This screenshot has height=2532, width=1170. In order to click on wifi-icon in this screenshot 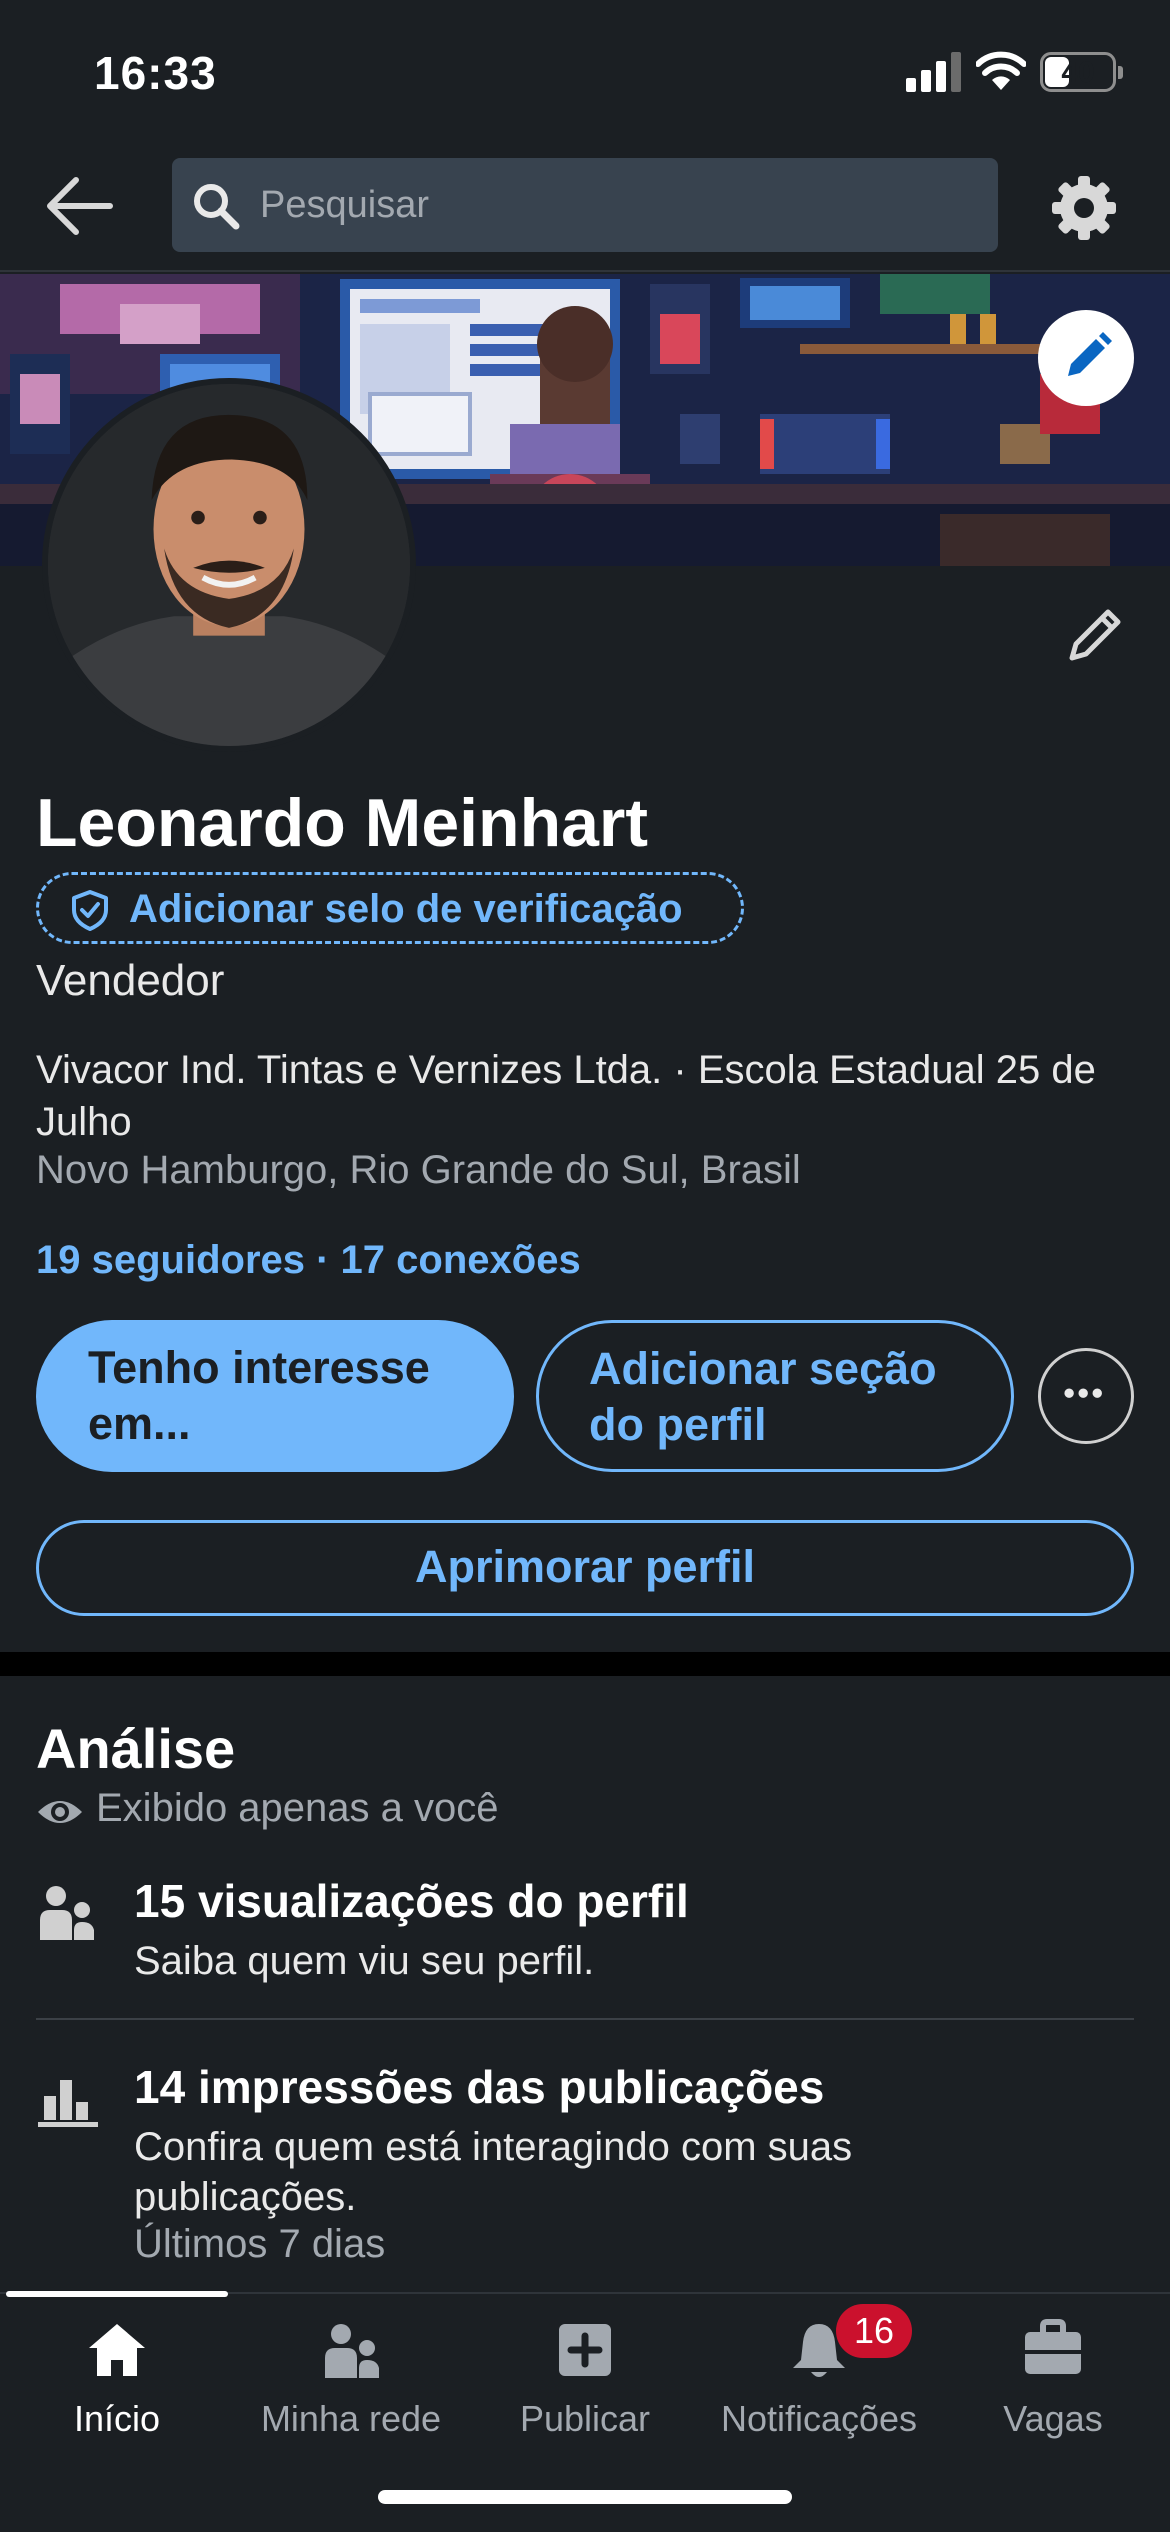, I will do `click(1001, 70)`.